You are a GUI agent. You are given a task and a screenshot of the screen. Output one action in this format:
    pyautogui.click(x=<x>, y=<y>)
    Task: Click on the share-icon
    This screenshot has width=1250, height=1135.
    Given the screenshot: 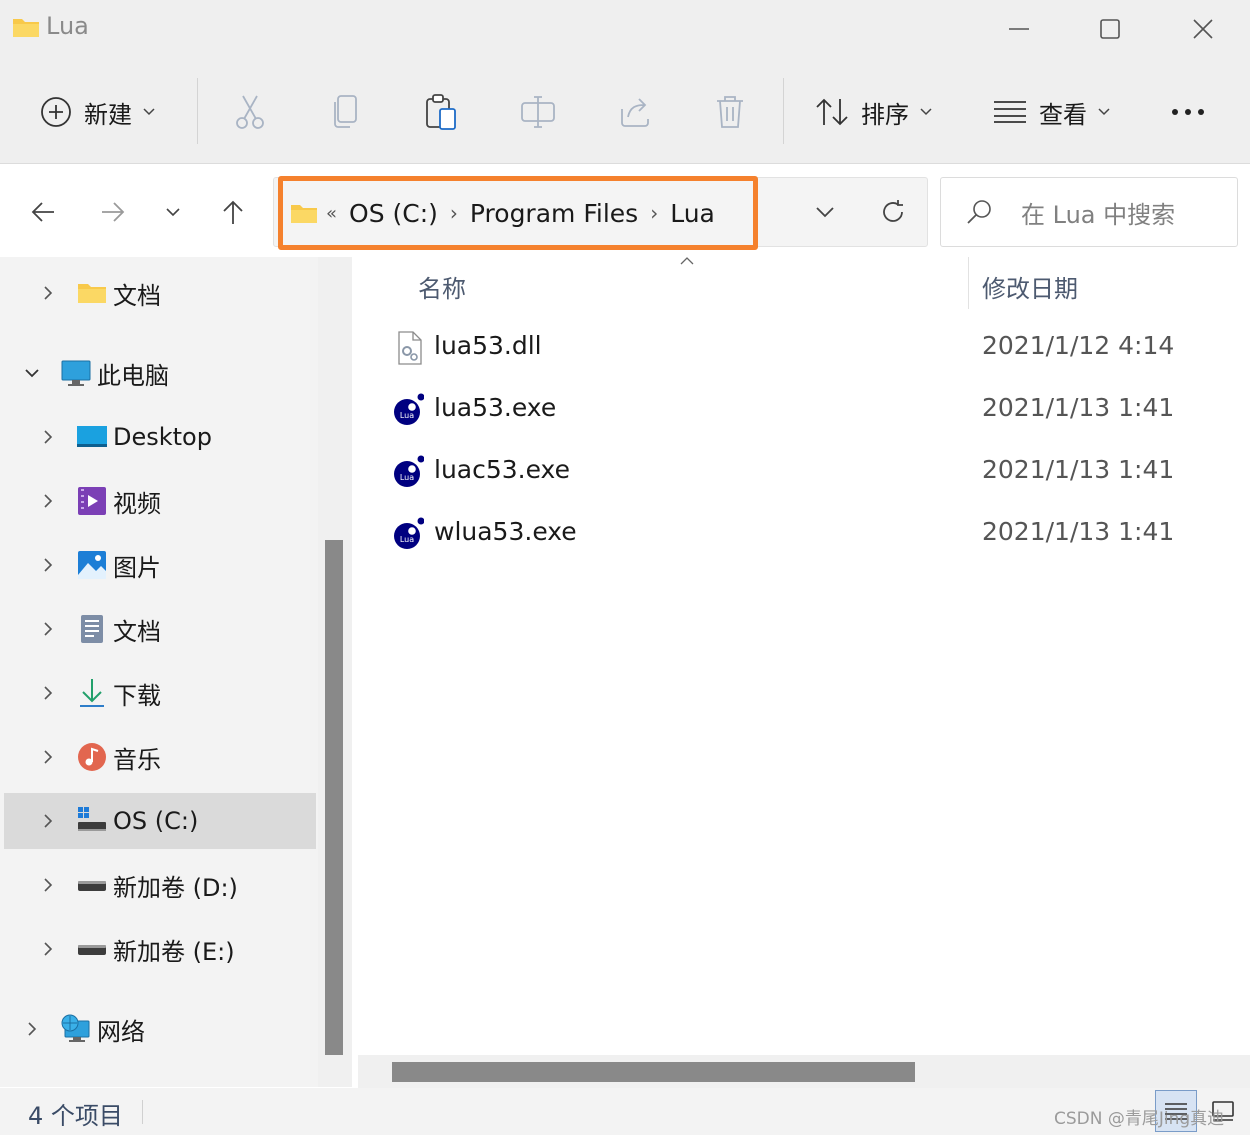 What is the action you would take?
    pyautogui.click(x=635, y=112)
    